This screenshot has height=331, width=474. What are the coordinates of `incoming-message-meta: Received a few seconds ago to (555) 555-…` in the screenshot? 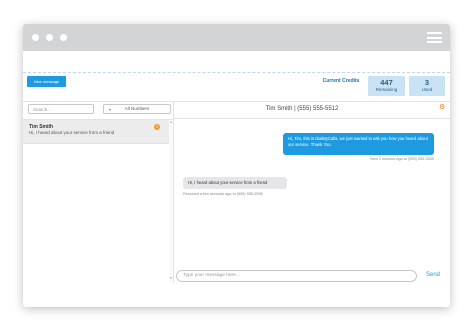 It's located at (223, 194).